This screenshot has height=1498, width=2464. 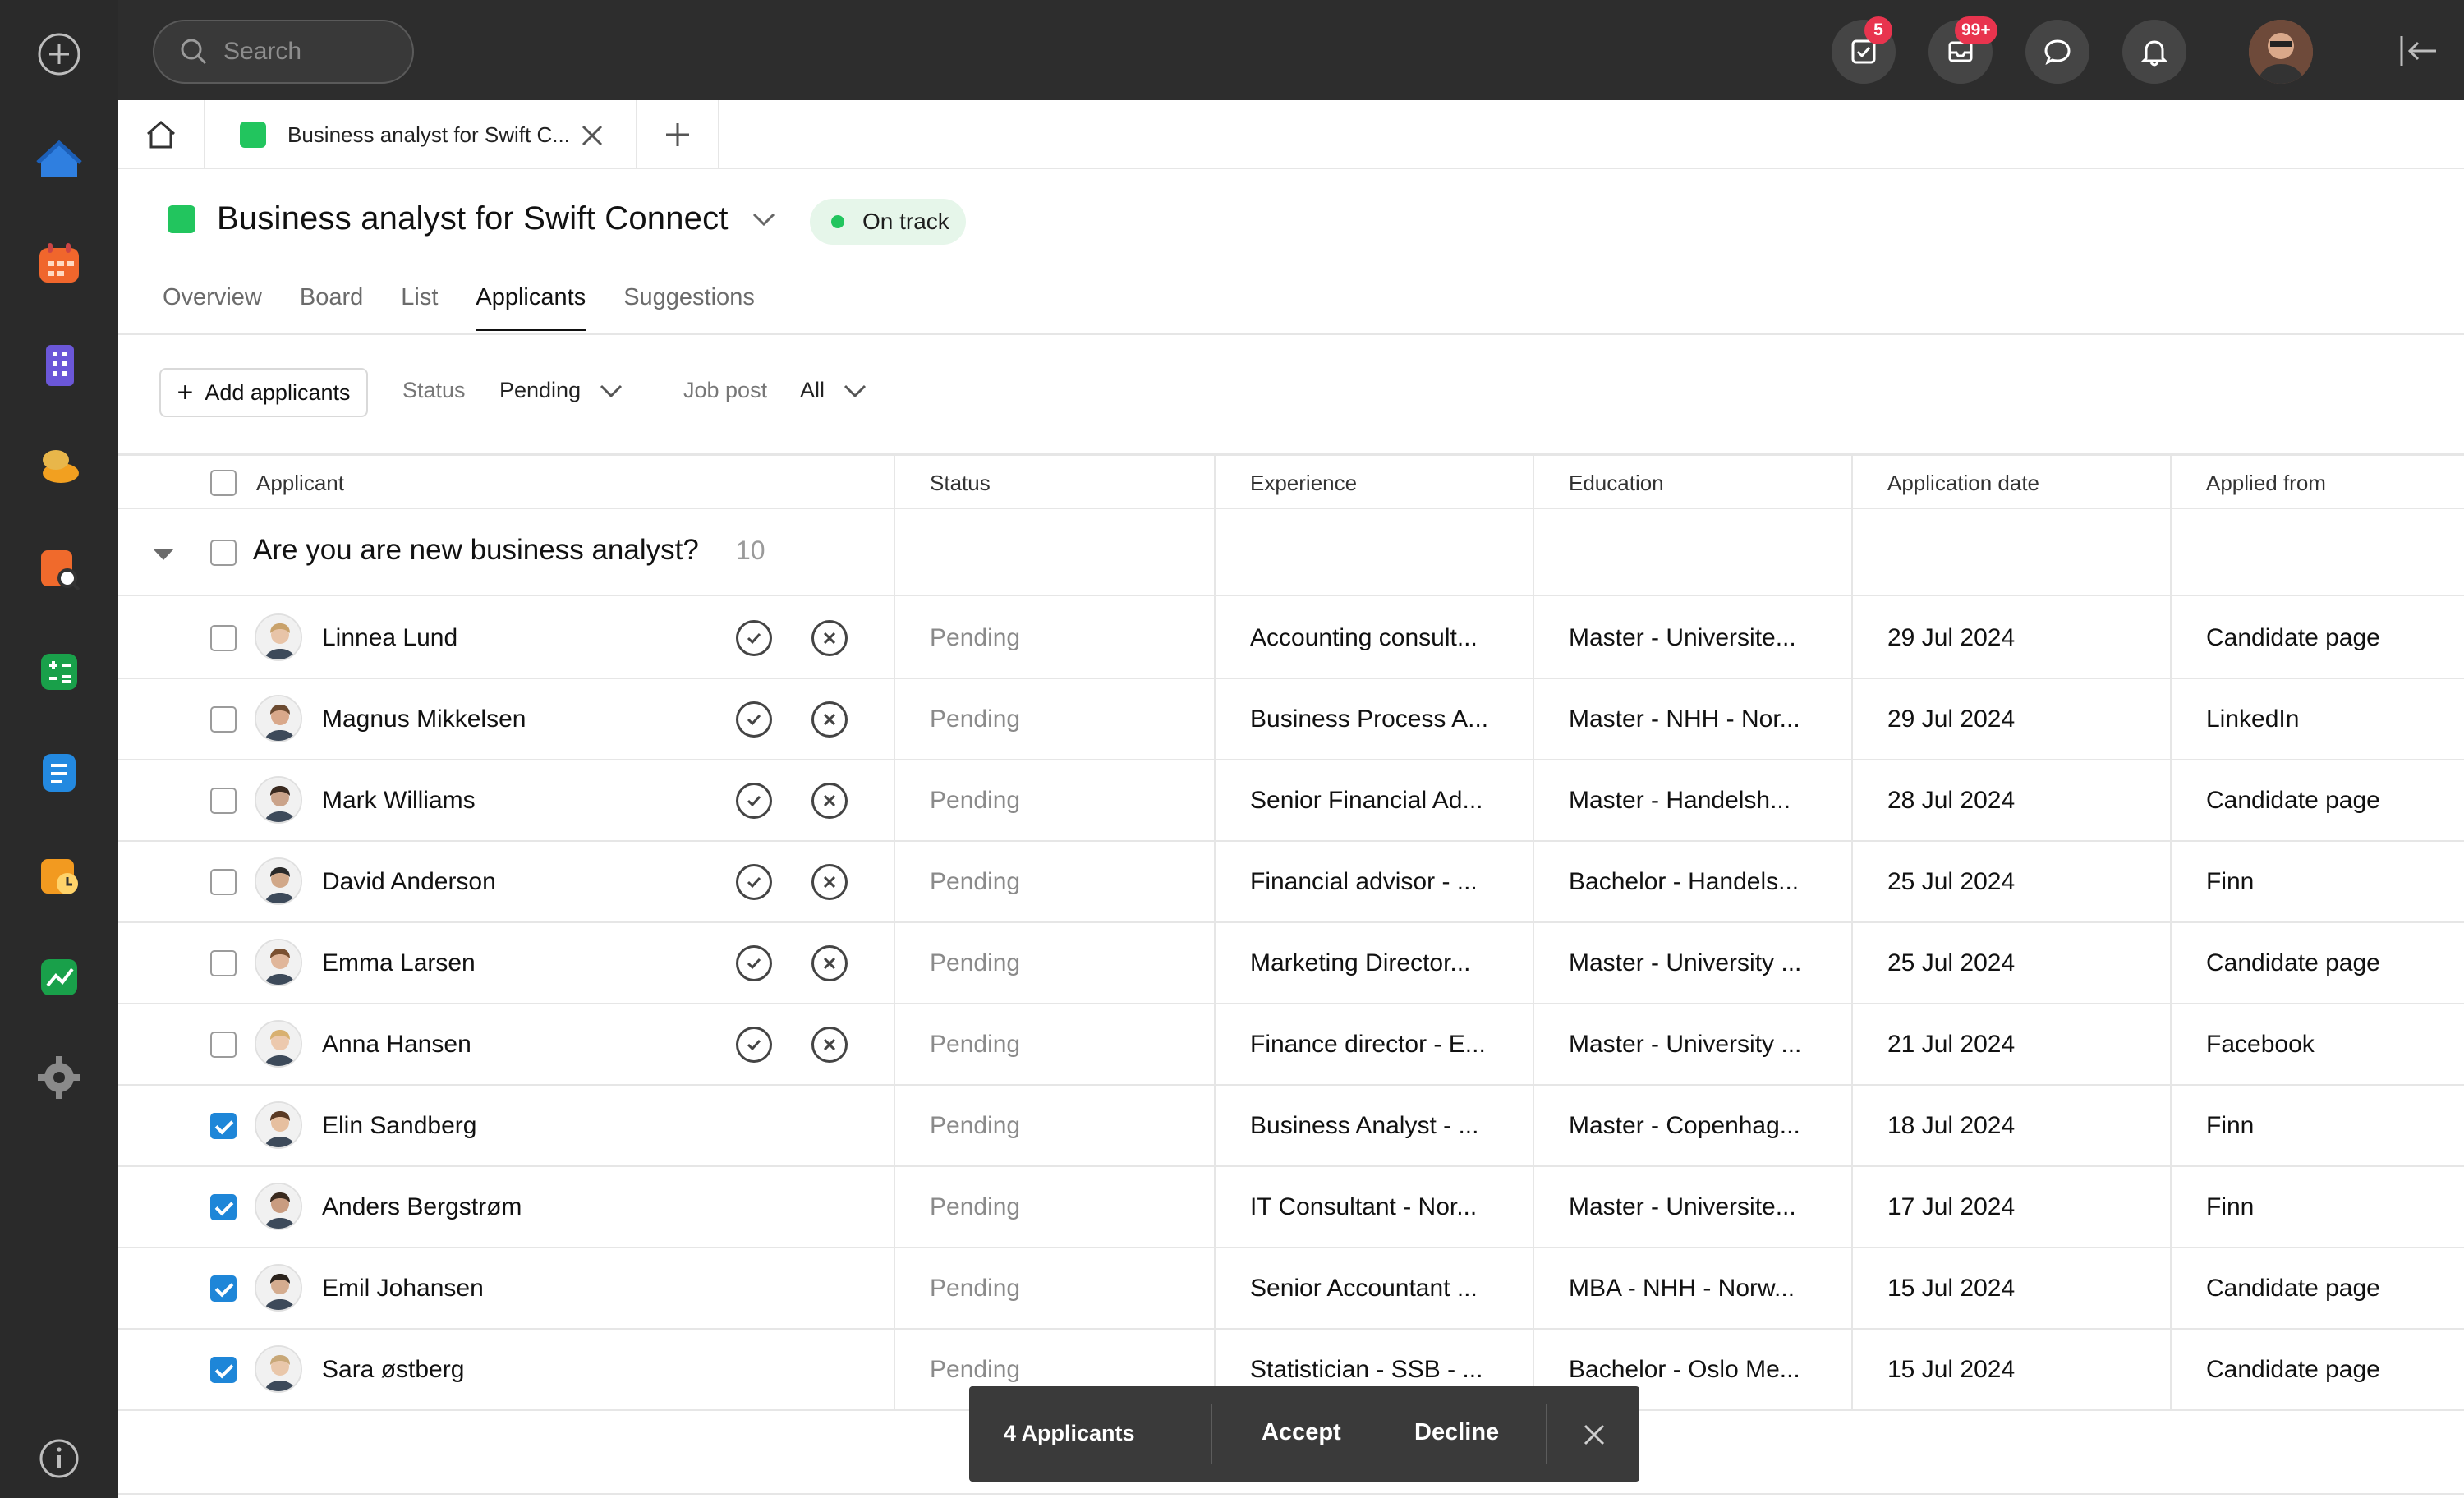 What do you see at coordinates (960, 483) in the screenshot?
I see `column-header-status: Status` at bounding box center [960, 483].